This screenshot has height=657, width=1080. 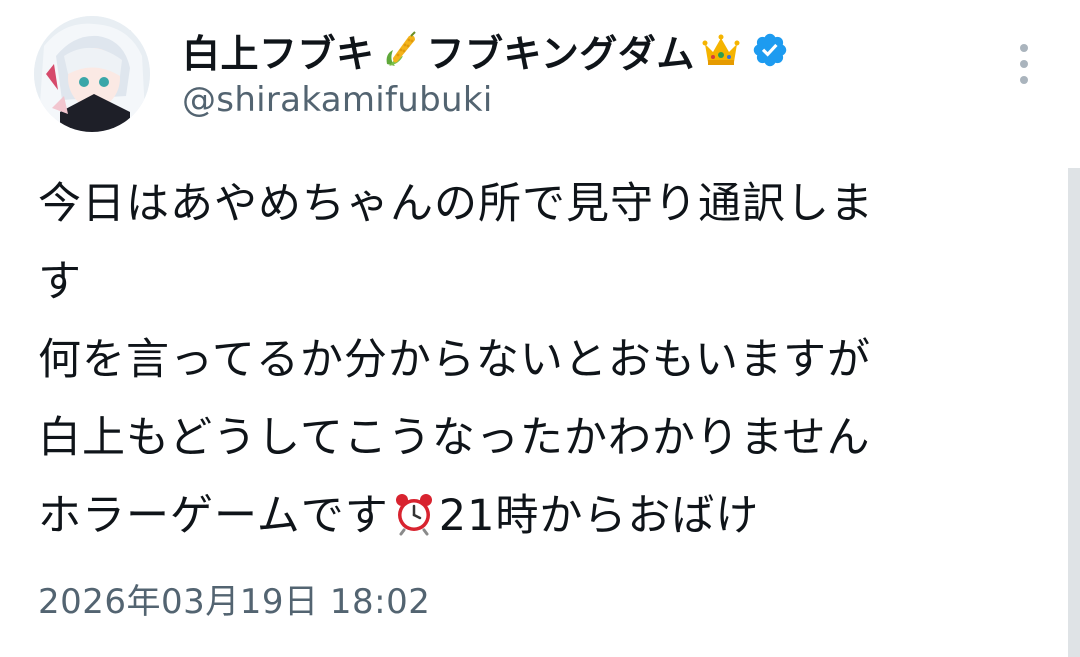 I want to click on avatar-image, so click(x=92, y=74).